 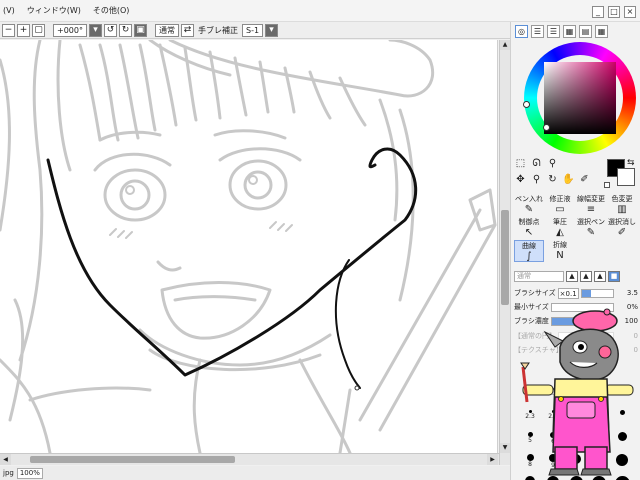 What do you see at coordinates (255, 473) in the screenshot?
I see `status-bar: jpg 100%` at bounding box center [255, 473].